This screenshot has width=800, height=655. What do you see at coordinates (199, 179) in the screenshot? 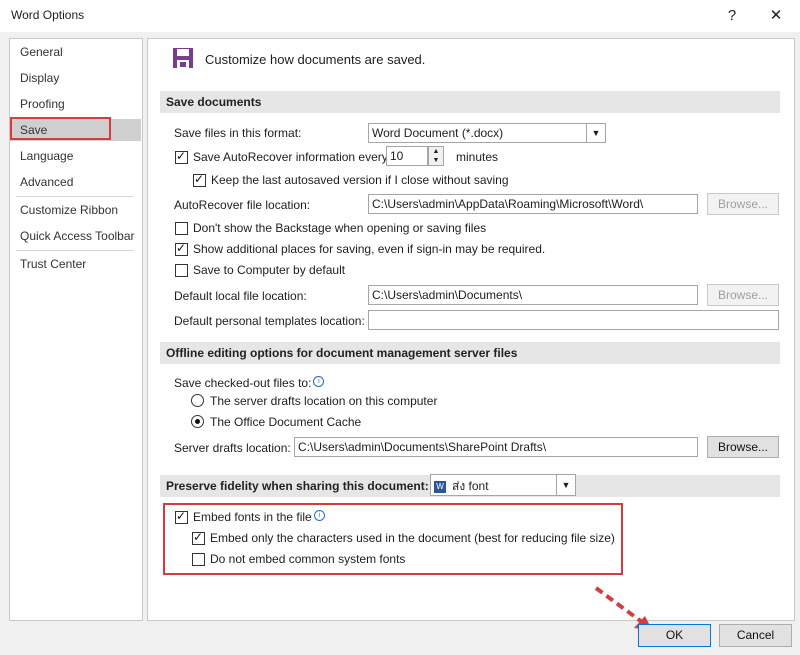
I see `keep-last-checkbox` at bounding box center [199, 179].